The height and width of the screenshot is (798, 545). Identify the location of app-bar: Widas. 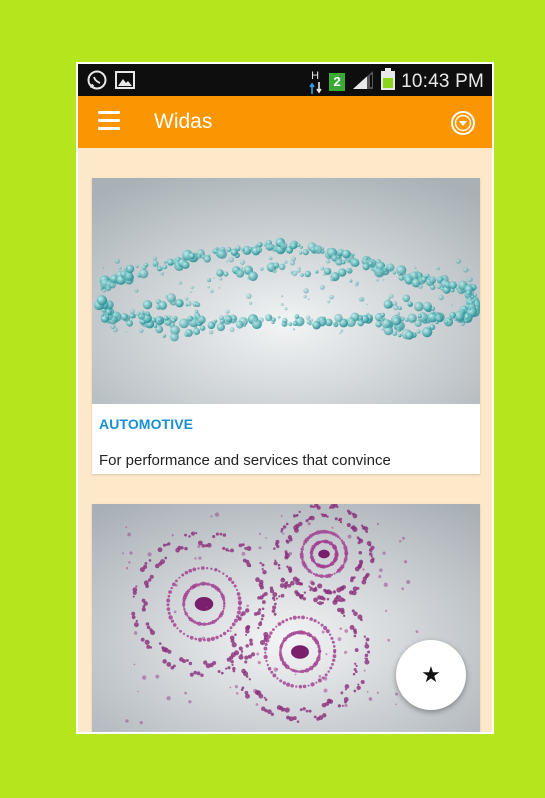
(285, 122).